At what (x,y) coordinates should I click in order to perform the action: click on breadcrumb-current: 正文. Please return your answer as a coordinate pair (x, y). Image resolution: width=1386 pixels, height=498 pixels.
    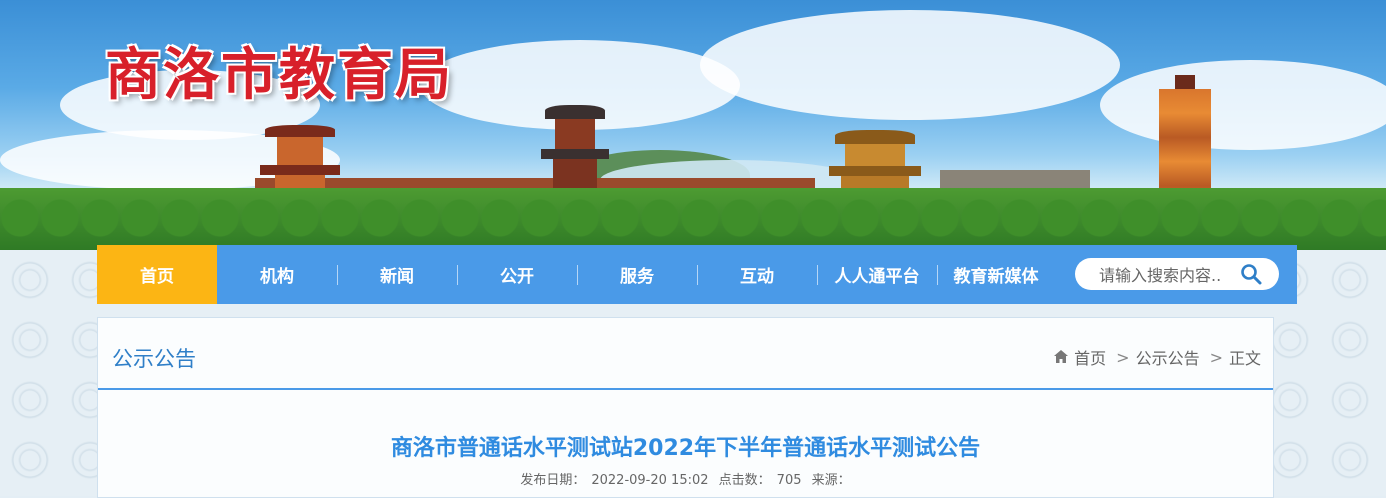
    Looking at the image, I should click on (1244, 358).